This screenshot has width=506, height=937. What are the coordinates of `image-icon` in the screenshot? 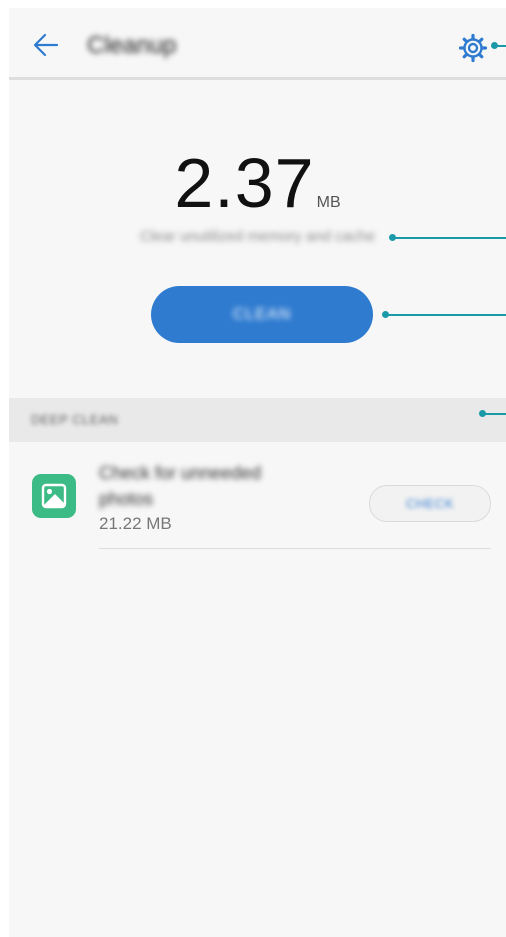 It's located at (54, 496).